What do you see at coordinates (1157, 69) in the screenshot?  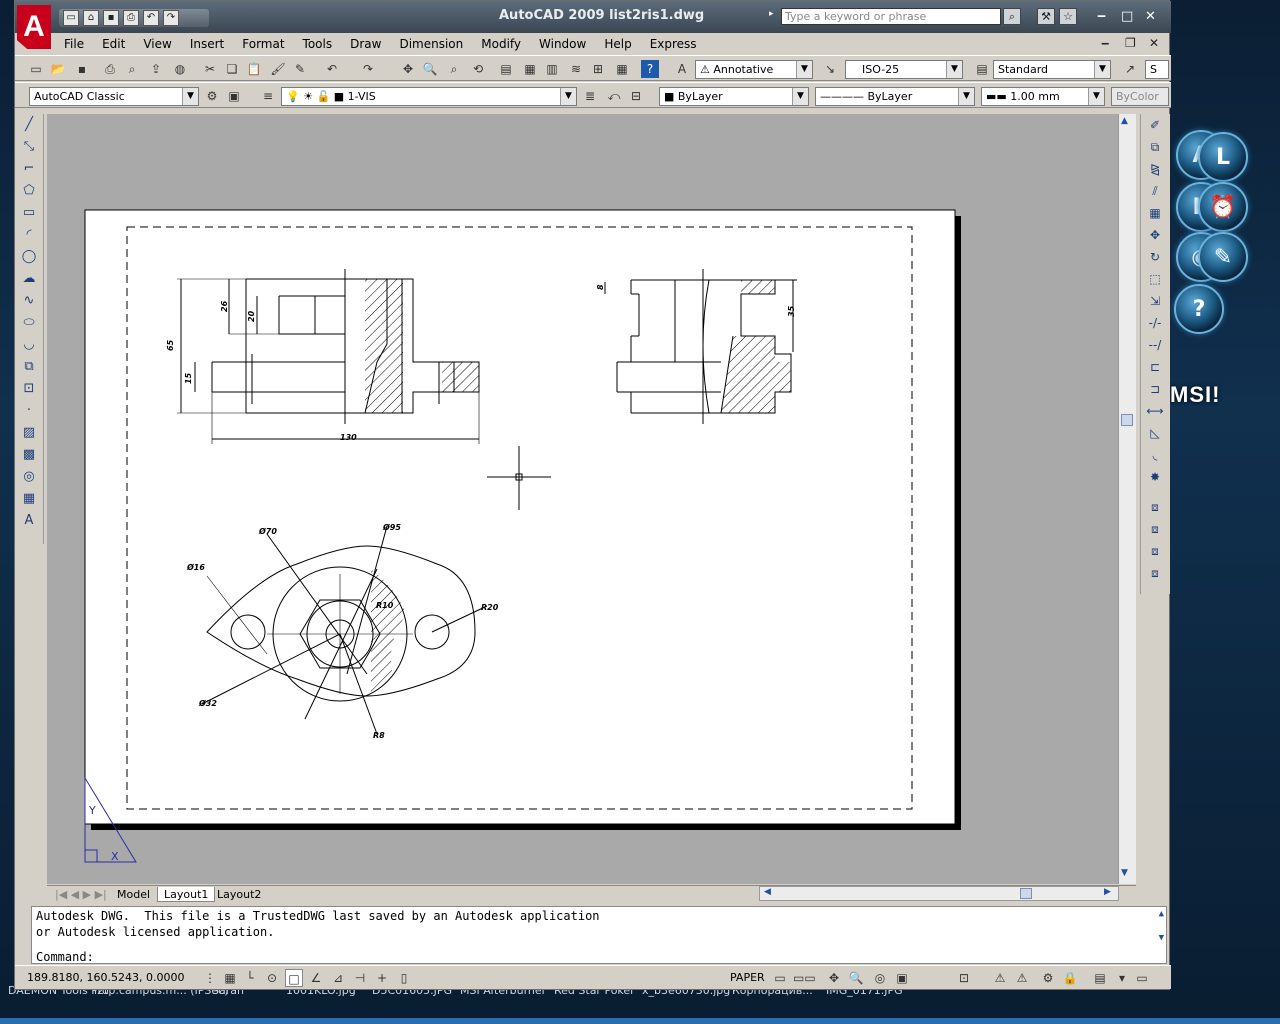 I see `multileader-style-select: S` at bounding box center [1157, 69].